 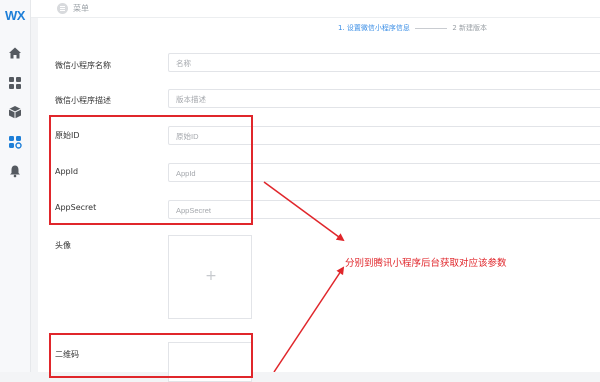 What do you see at coordinates (83, 65) in the screenshot?
I see `name-label: 微信小程序名称` at bounding box center [83, 65].